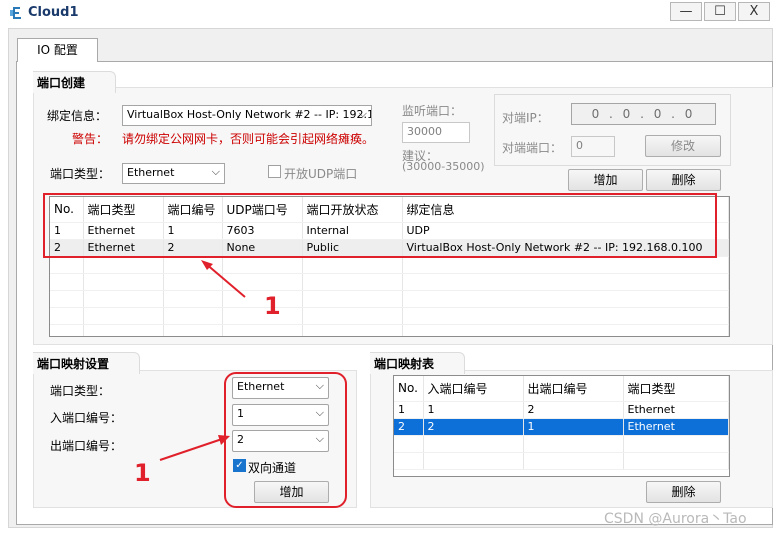 This screenshot has height=533, width=781. What do you see at coordinates (77, 116) in the screenshot?
I see `bind-info-label: 绑定信息：` at bounding box center [77, 116].